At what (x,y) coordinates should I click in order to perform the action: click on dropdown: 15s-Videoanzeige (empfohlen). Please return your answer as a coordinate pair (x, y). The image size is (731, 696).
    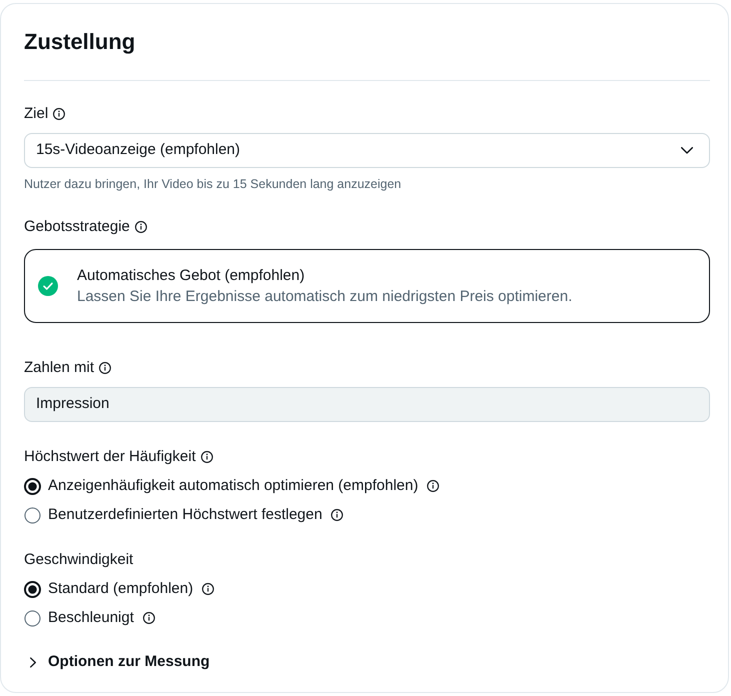
    Looking at the image, I should click on (367, 150).